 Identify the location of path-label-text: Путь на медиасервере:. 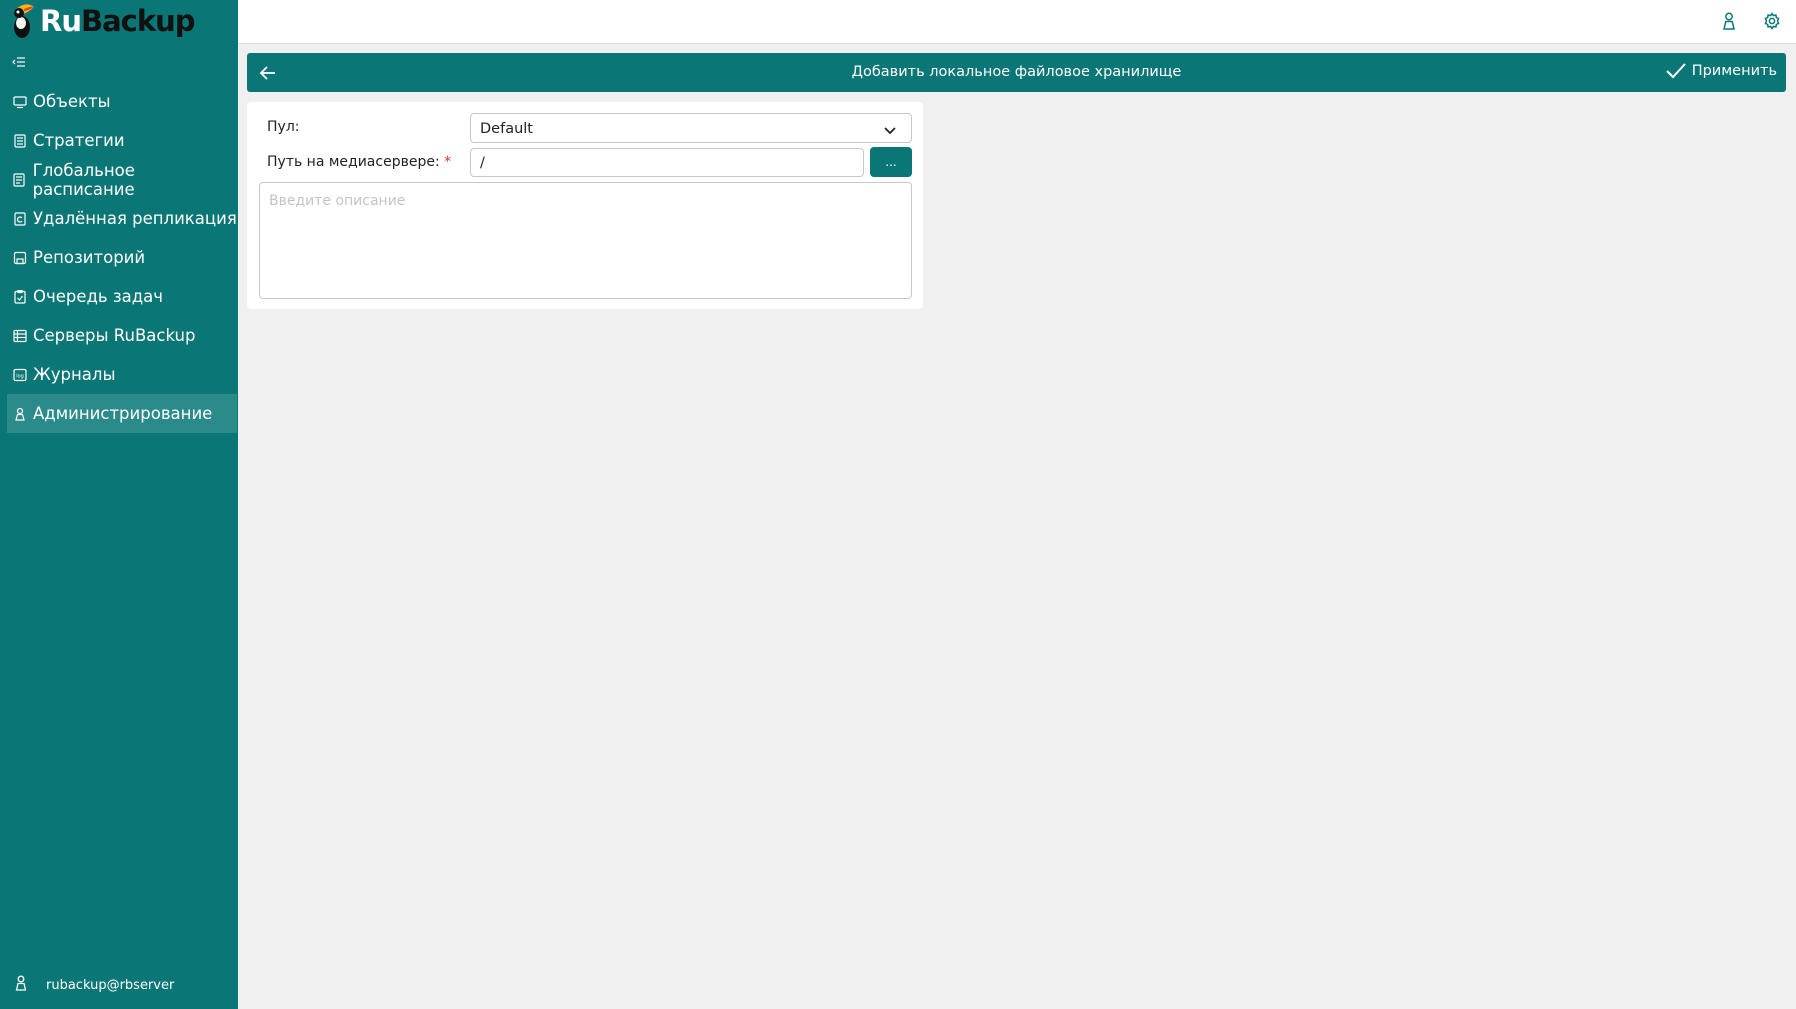
(353, 162).